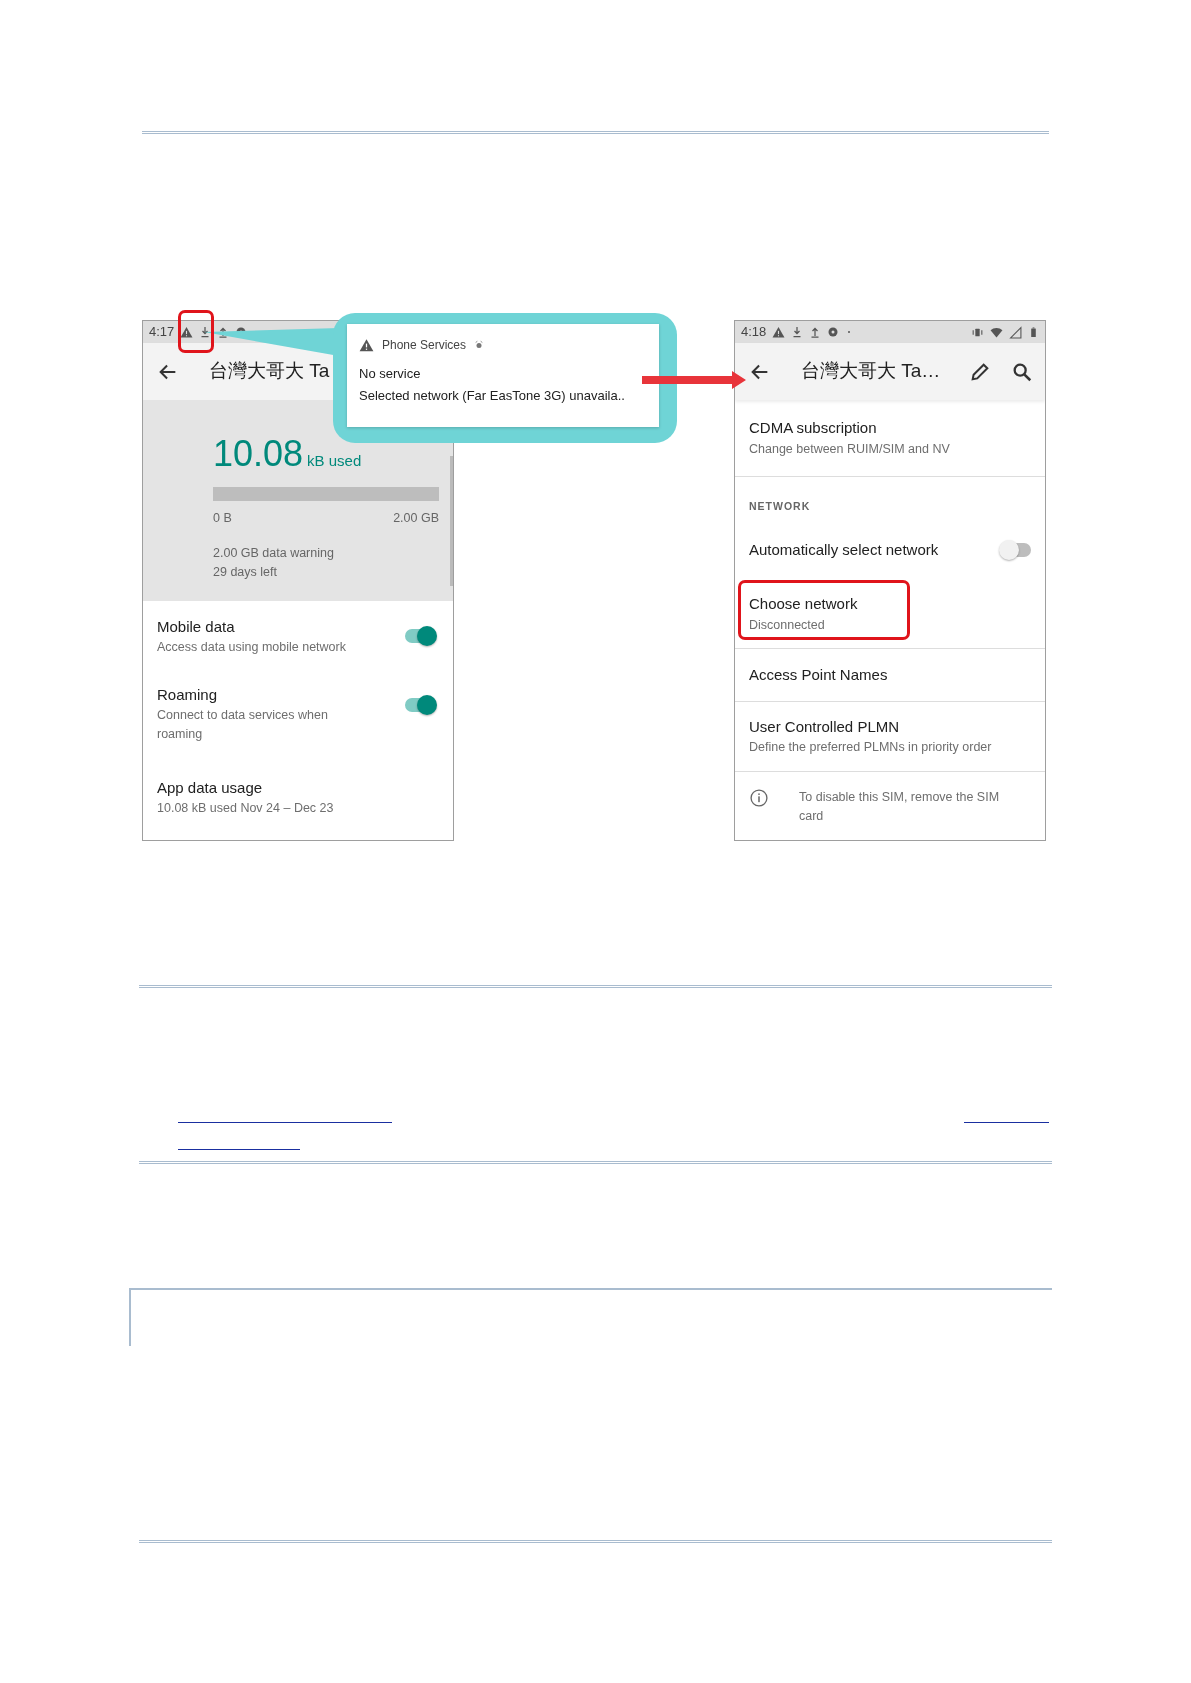 This screenshot has width=1191, height=1683. I want to click on signal-icon, so click(1015, 332).